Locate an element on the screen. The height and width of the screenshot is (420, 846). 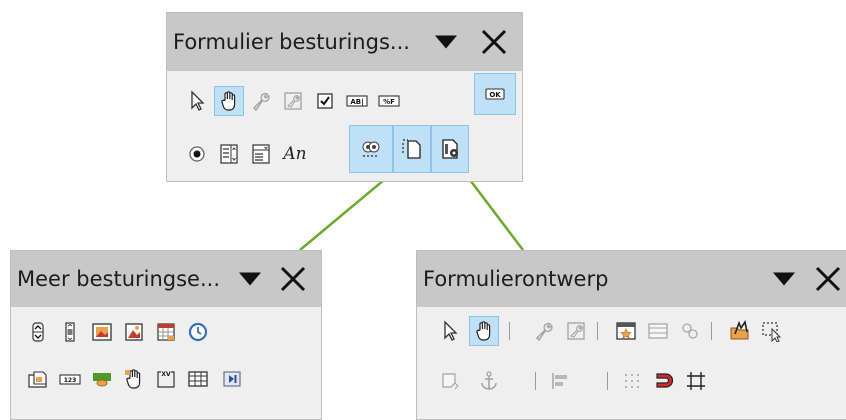
image-button-button is located at coordinates (102, 332).